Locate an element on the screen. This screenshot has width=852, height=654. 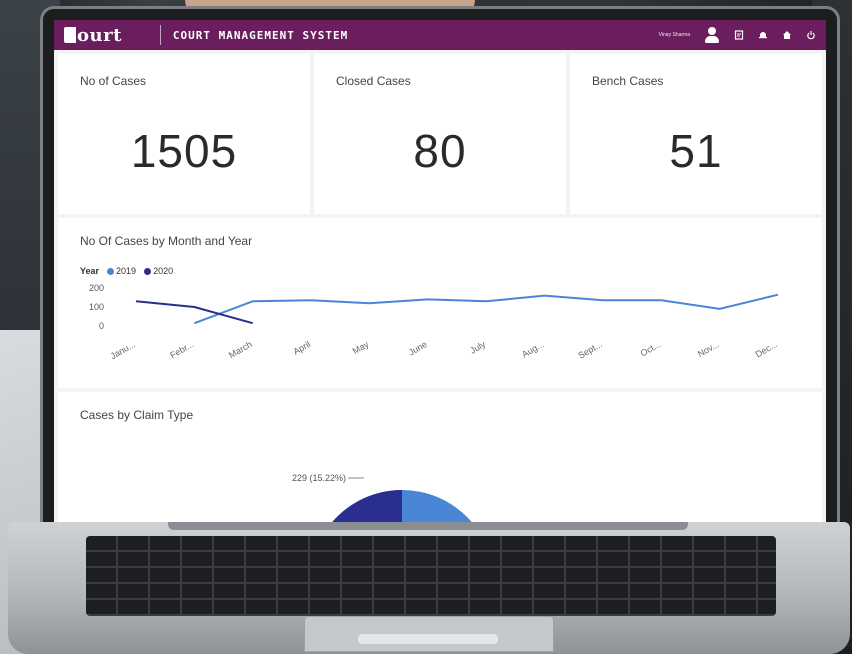
document-icon is located at coordinates (739, 35).